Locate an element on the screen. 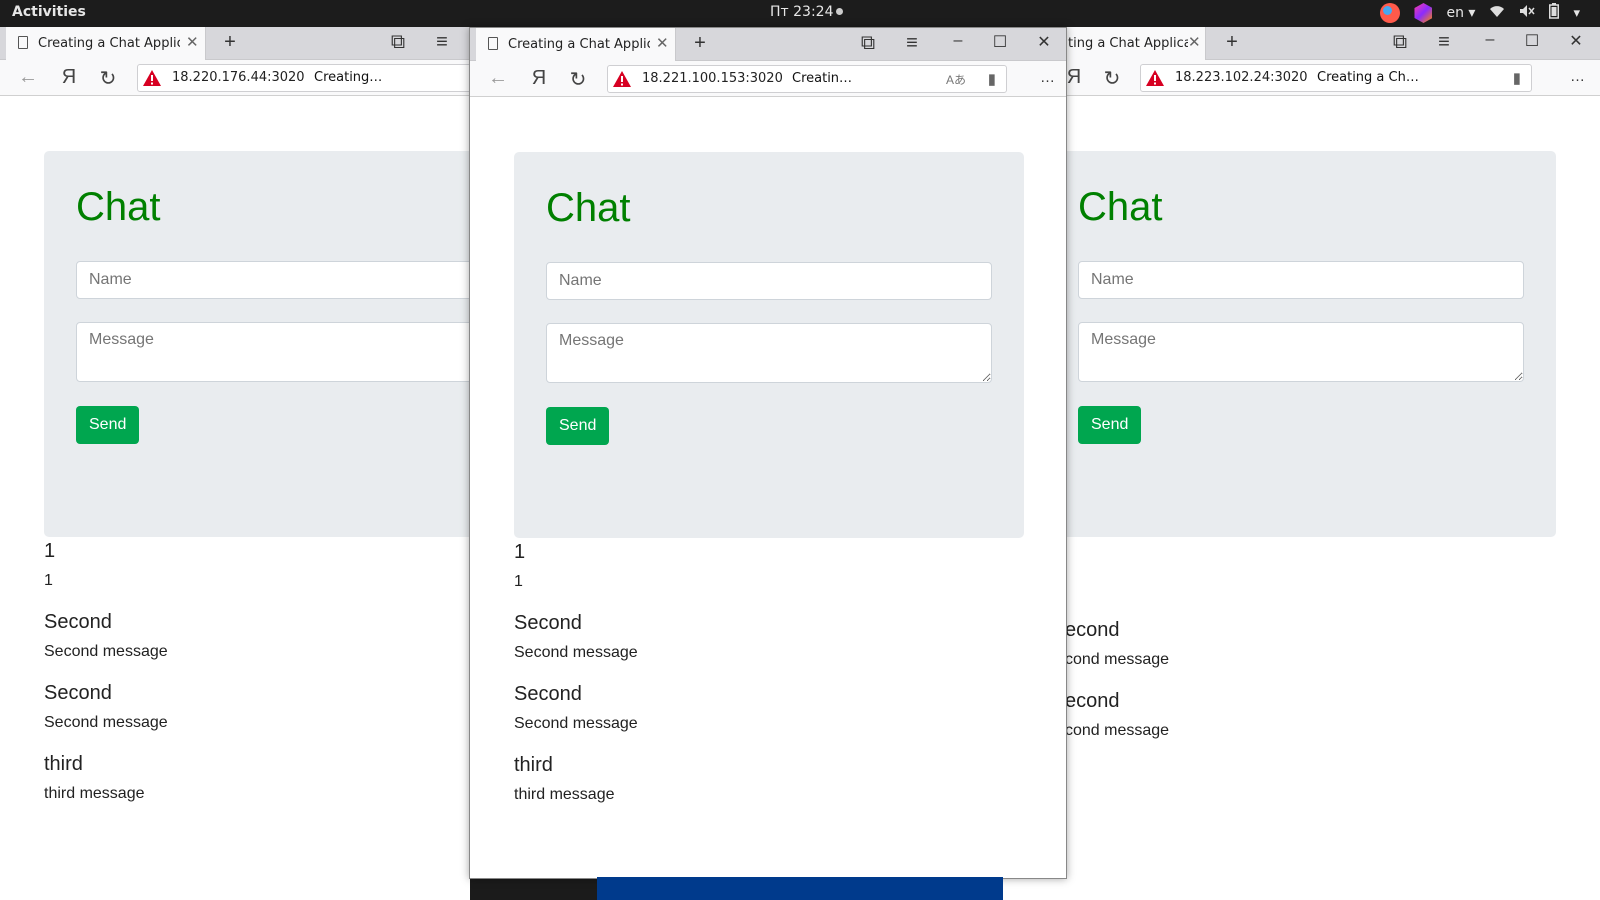  message-list: econd cond message econd cond message is located at coordinates (1117, 689).